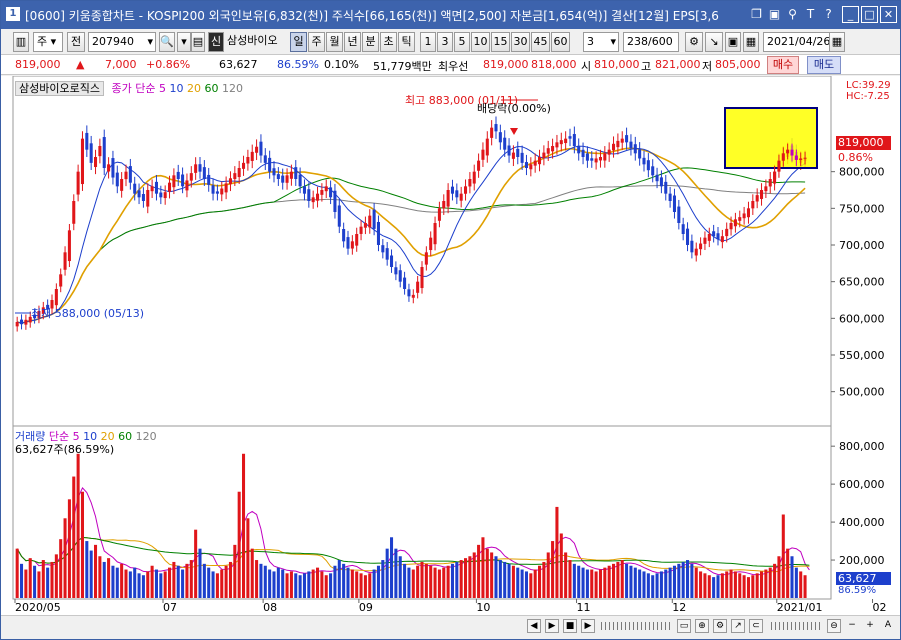 The height and width of the screenshot is (640, 901). Describe the element at coordinates (756, 626) in the screenshot. I see `magnet-icon: ⊂` at that location.